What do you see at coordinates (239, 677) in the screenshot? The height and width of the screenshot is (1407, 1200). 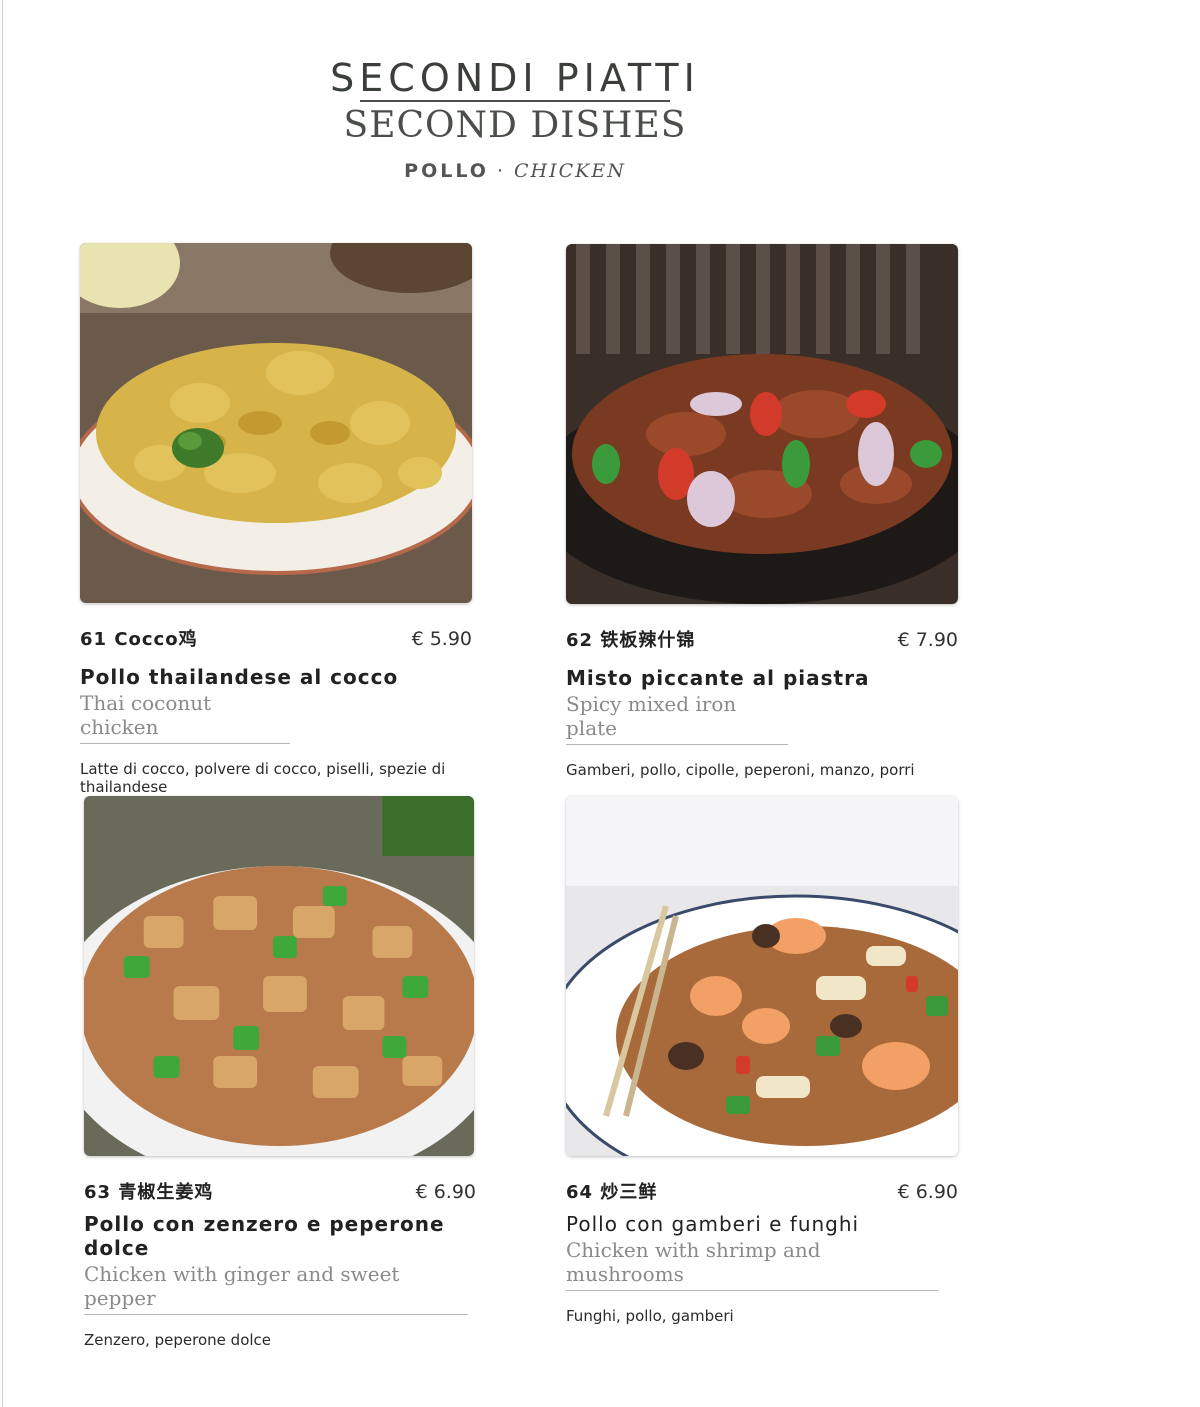 I see `dish-name-italian: Pollo thailandese al cocco` at bounding box center [239, 677].